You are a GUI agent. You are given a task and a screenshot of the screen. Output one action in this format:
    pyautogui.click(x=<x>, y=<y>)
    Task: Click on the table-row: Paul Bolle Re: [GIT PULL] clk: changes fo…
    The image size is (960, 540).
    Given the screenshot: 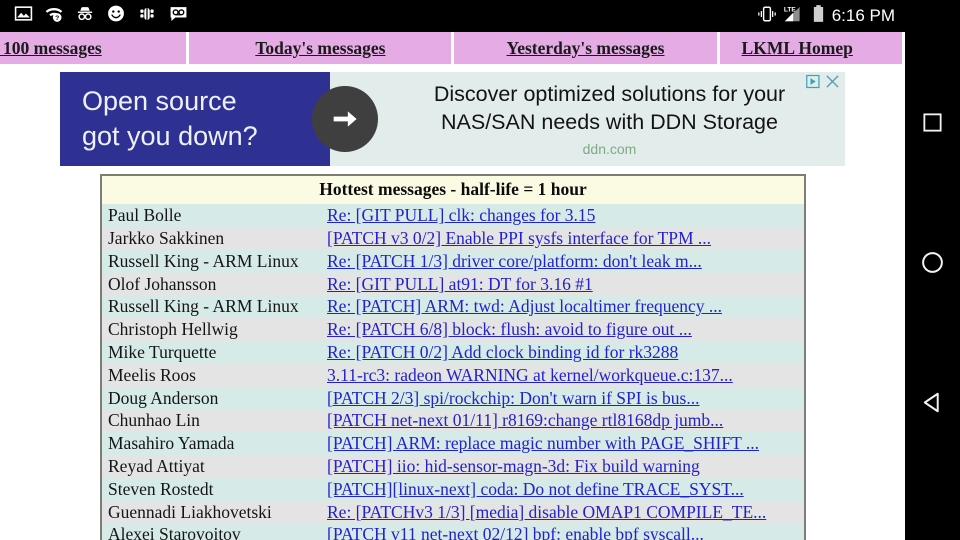 What is the action you would take?
    pyautogui.click(x=453, y=216)
    